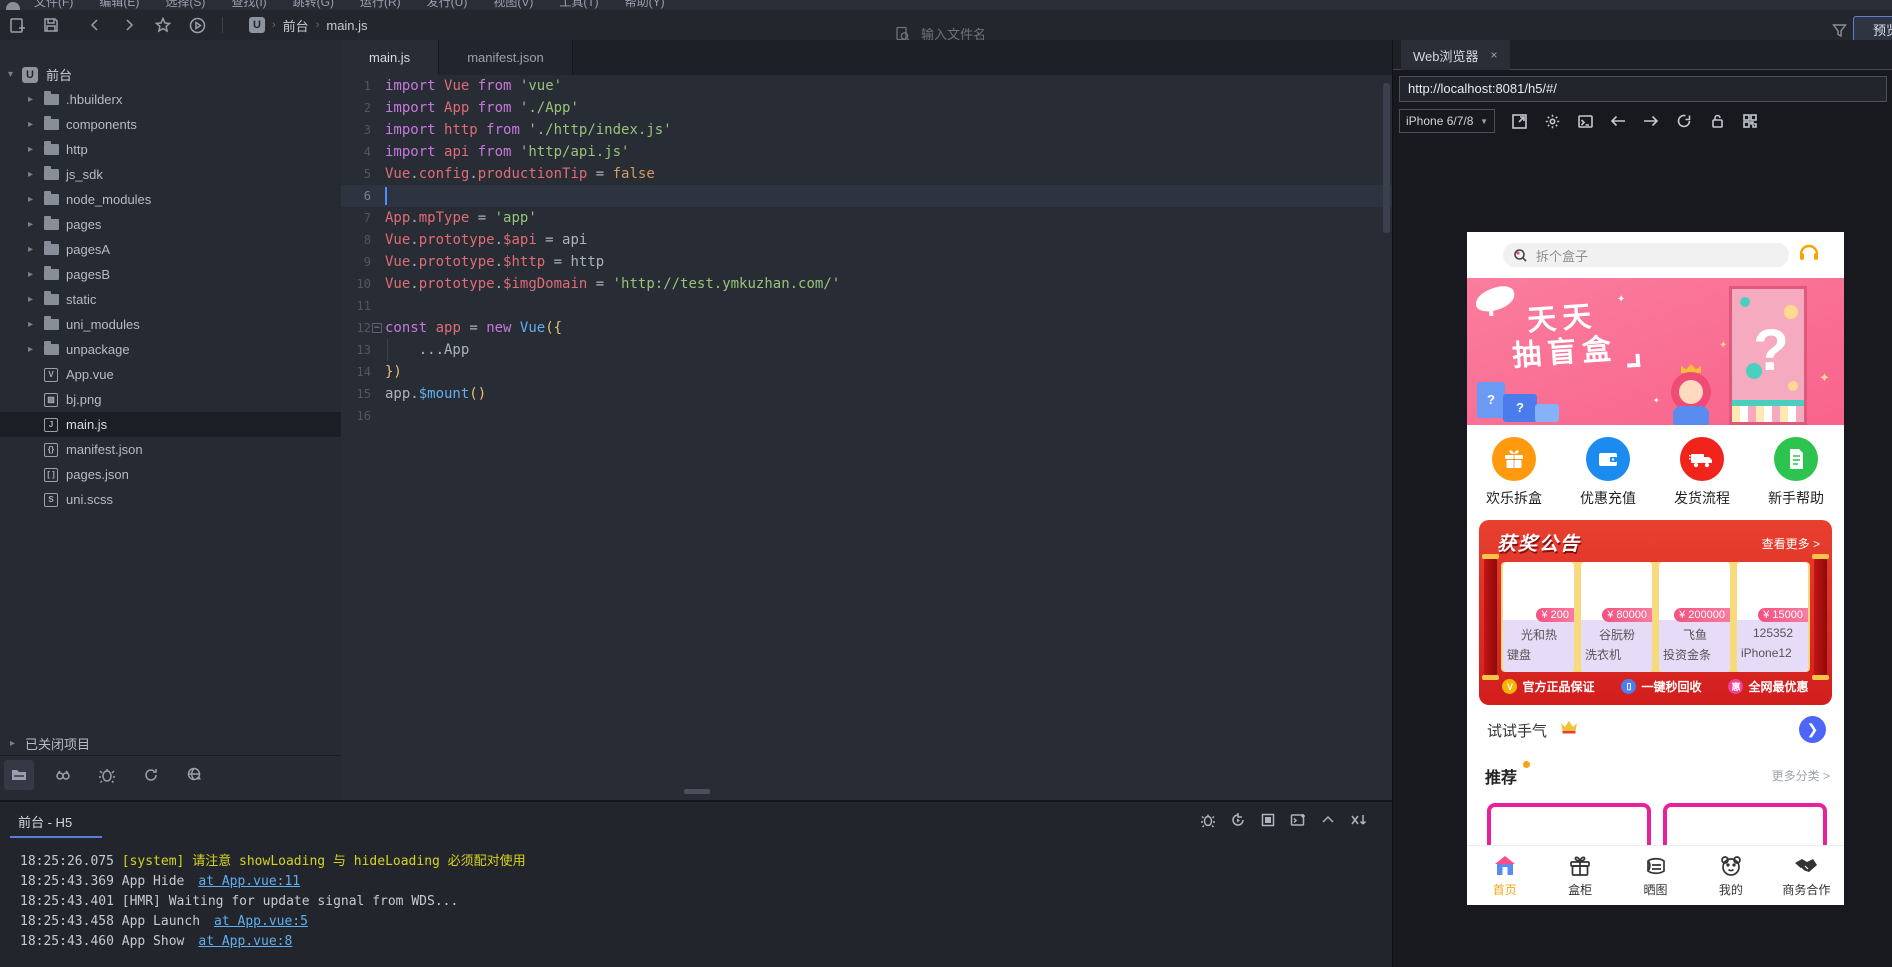 This screenshot has width=1892, height=967. Describe the element at coordinates (1268, 822) in the screenshot. I see `stop-icon` at that location.